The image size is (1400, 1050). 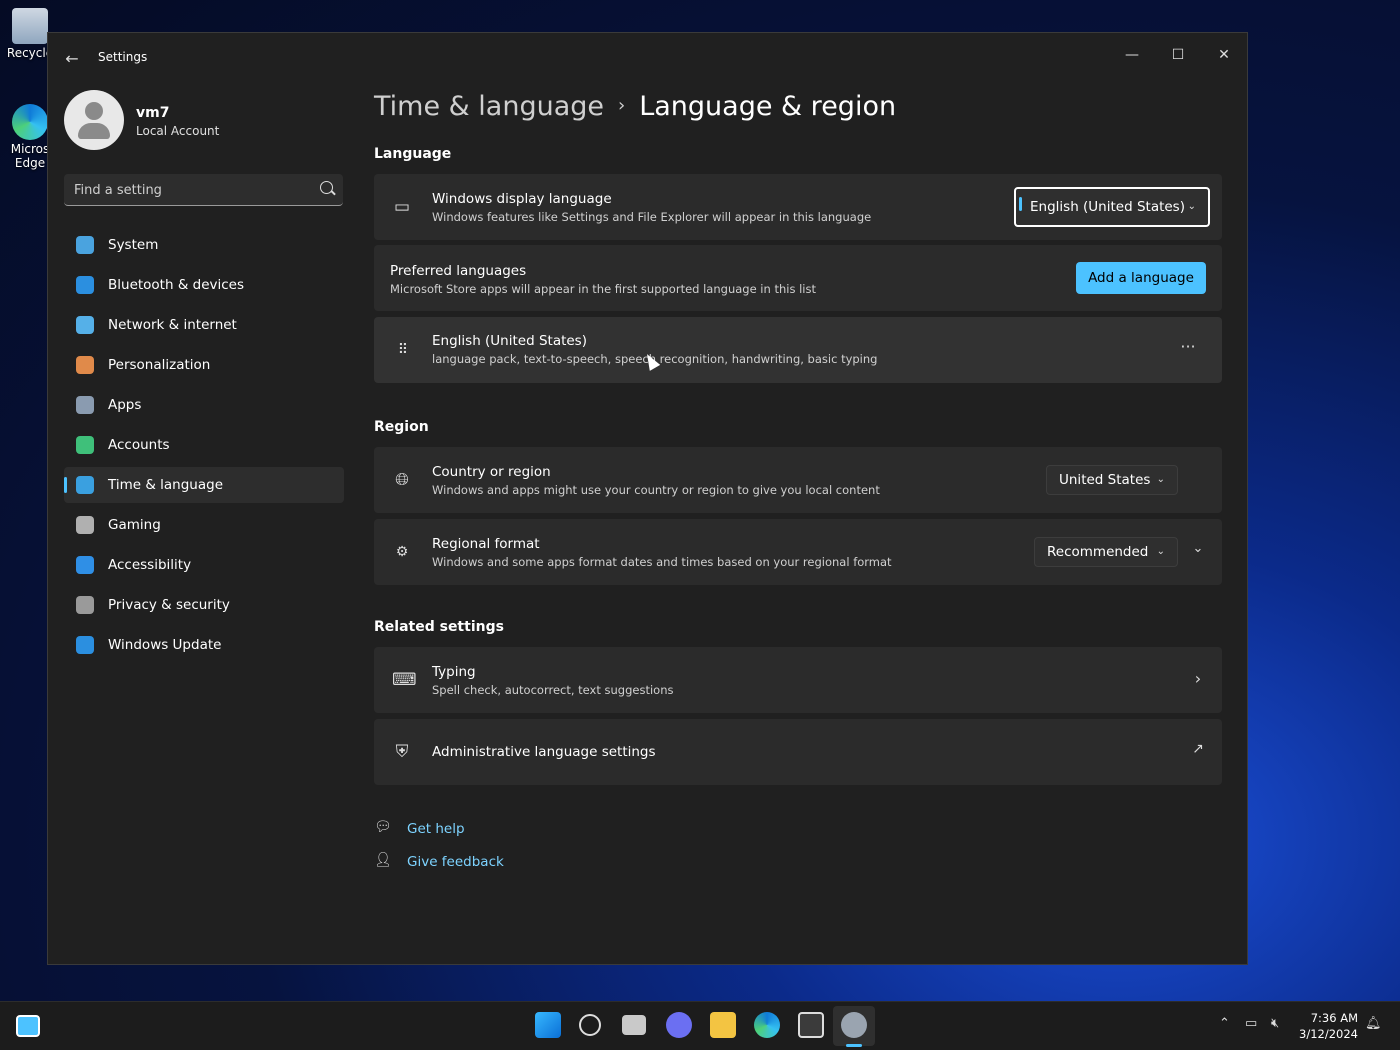 What do you see at coordinates (85, 285) in the screenshot?
I see `bluetooth-icon` at bounding box center [85, 285].